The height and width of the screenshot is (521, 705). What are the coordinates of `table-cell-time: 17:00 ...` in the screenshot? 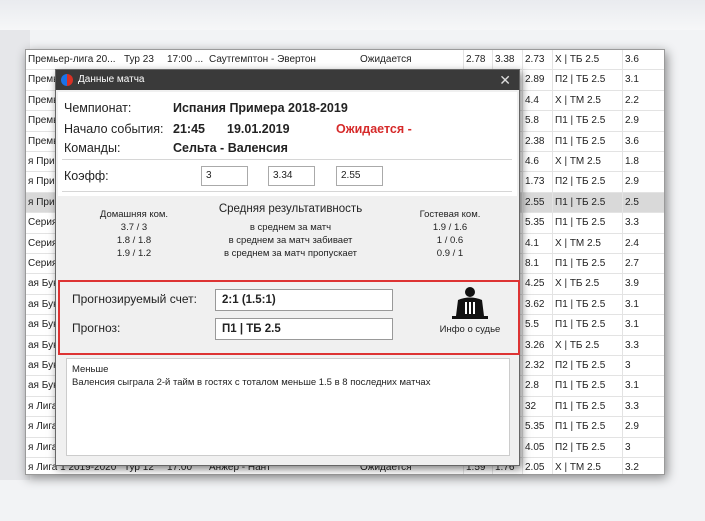 It's located at (185, 59).